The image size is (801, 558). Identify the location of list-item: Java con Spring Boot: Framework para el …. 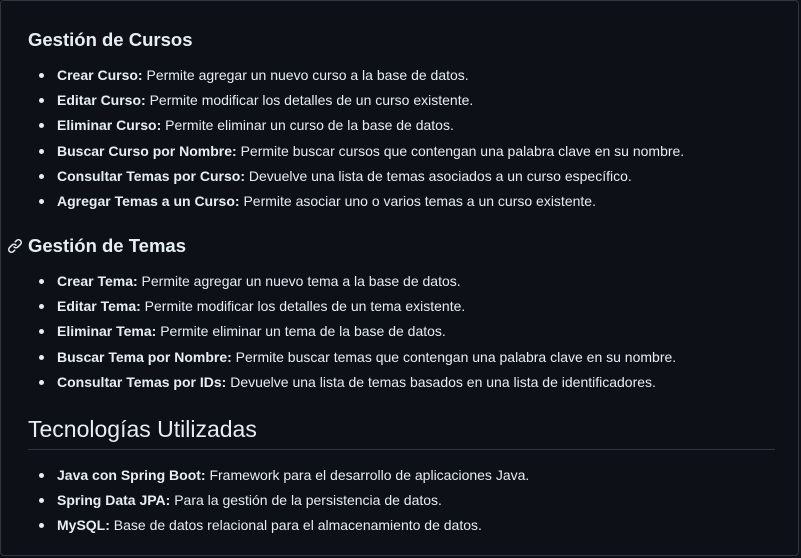
(398, 475).